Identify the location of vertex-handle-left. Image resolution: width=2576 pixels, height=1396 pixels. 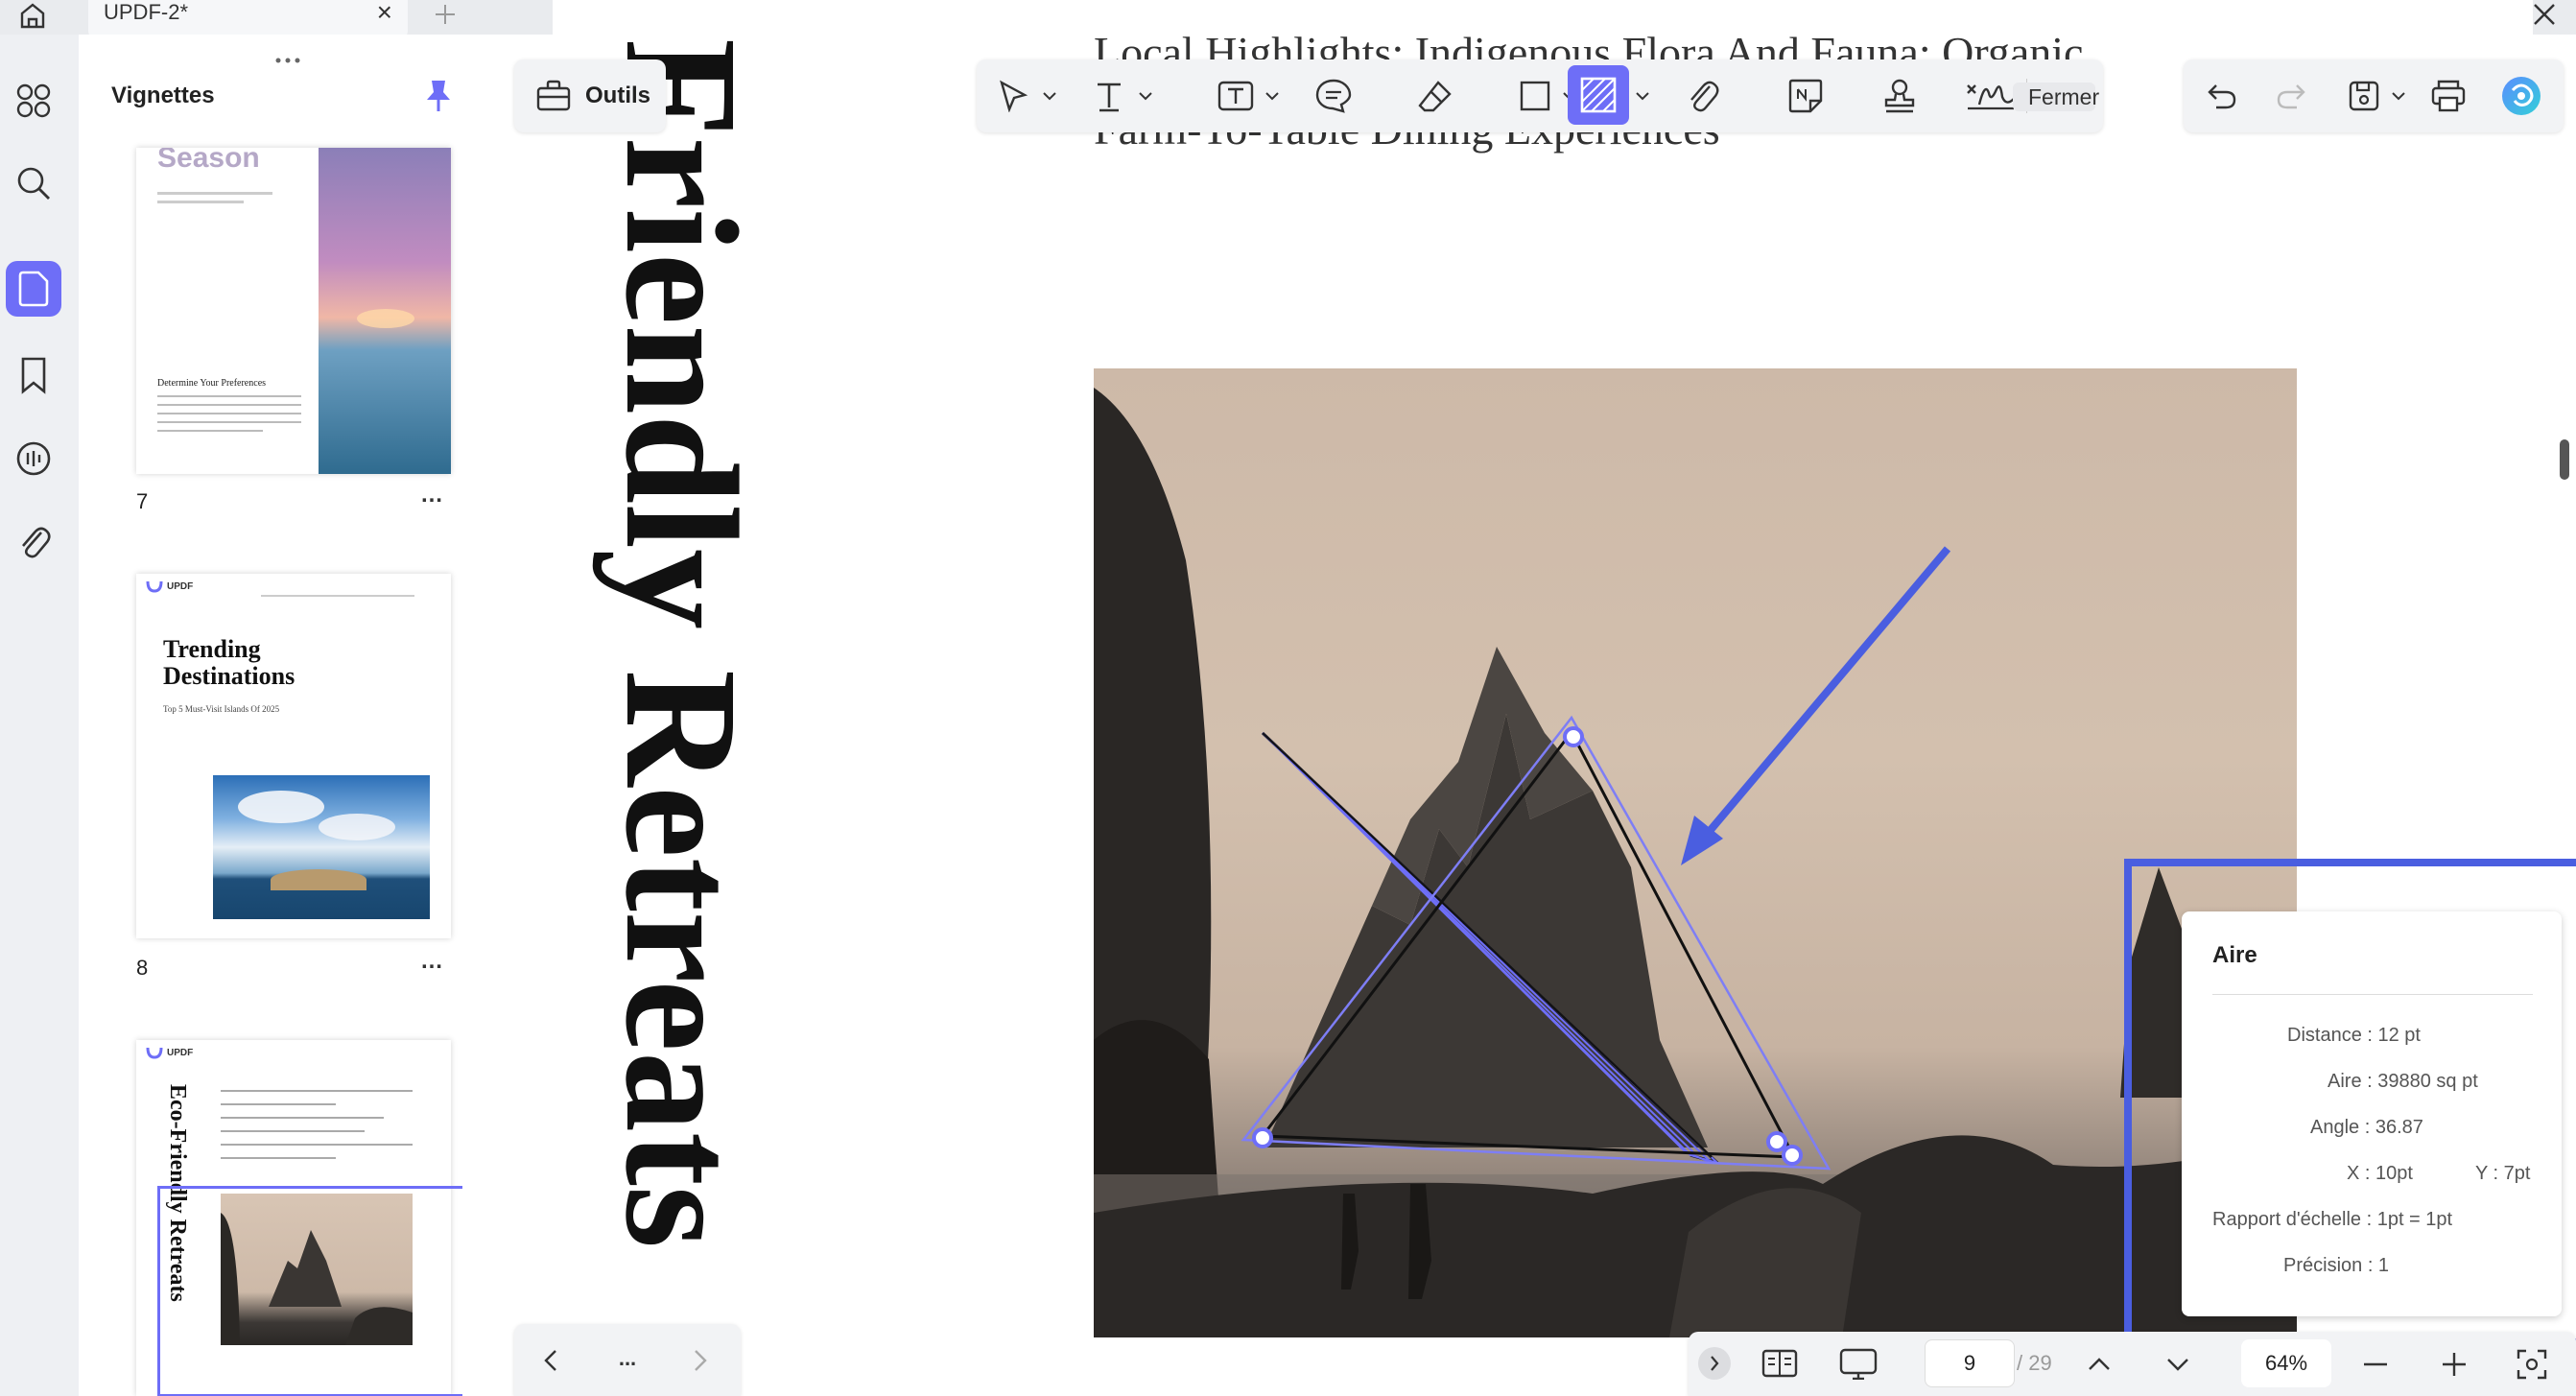
(1262, 1138).